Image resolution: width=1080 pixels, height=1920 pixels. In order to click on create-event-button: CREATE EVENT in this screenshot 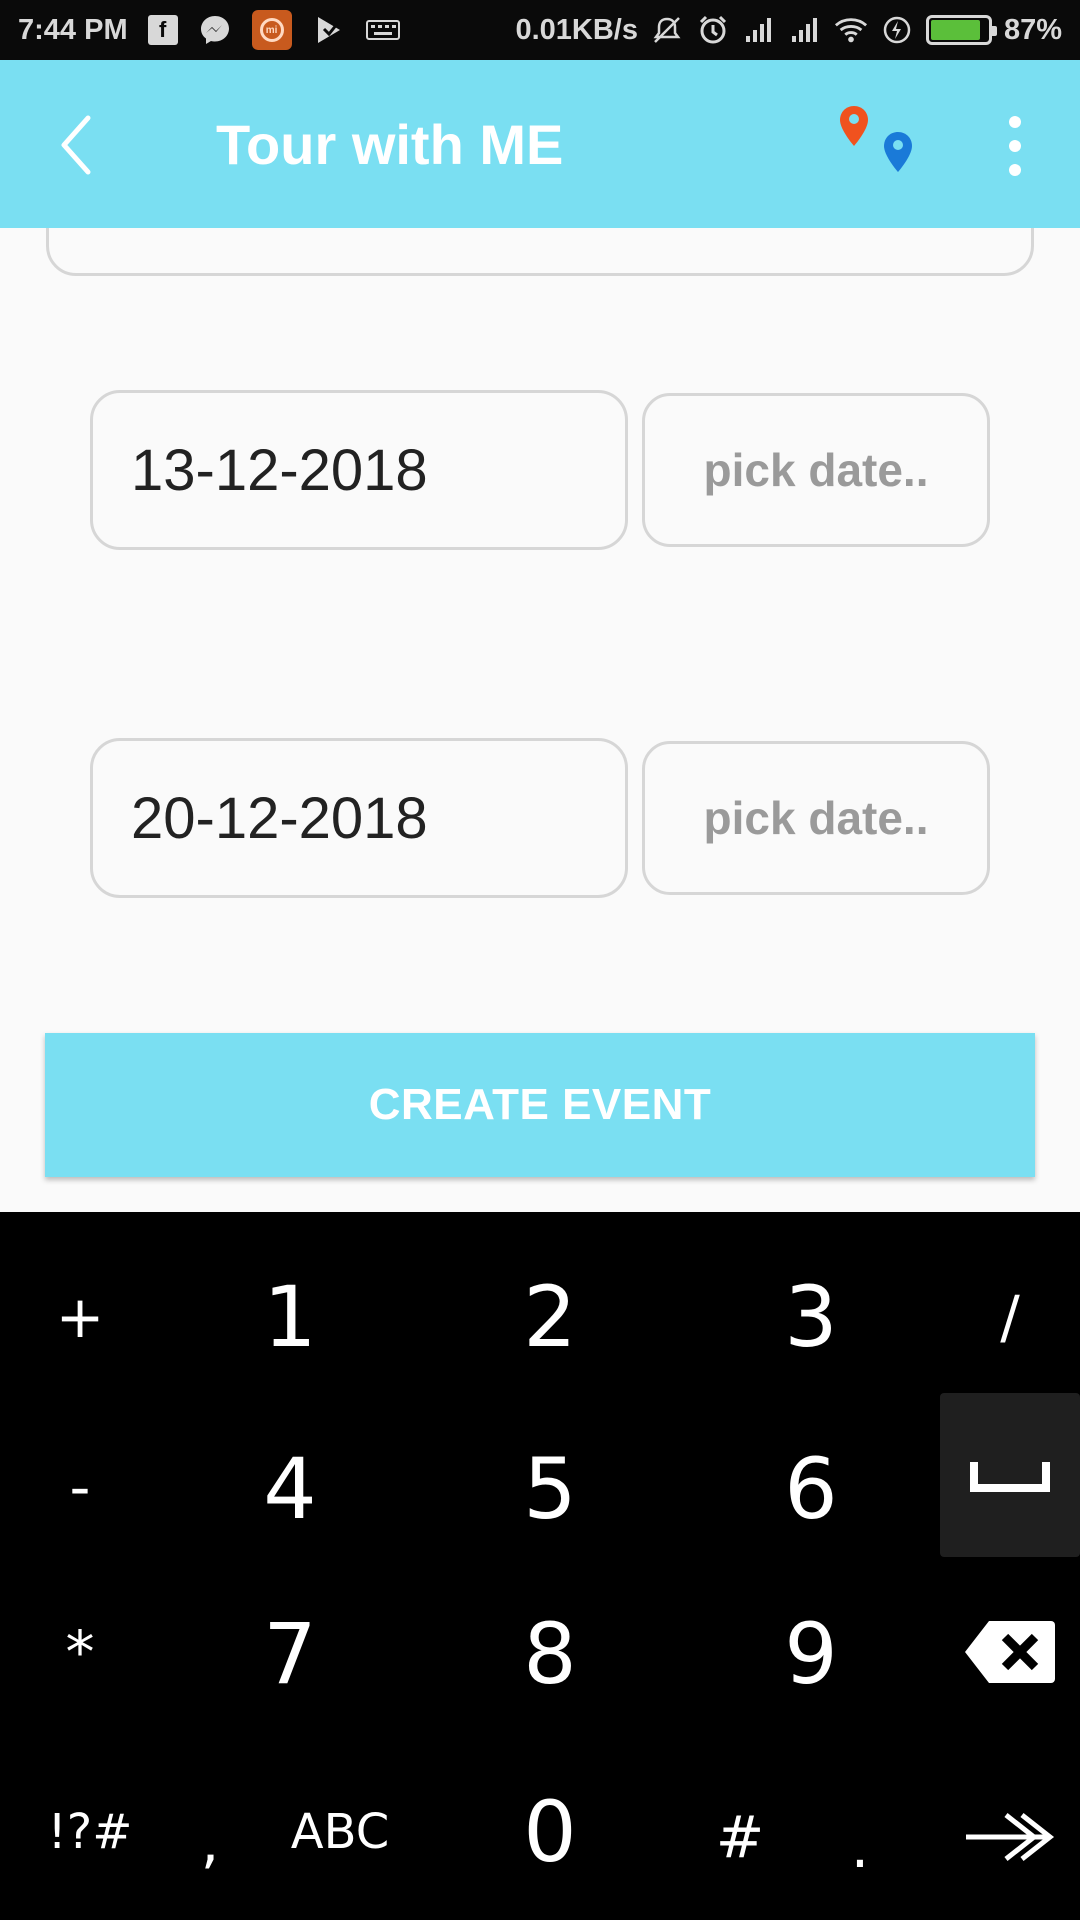, I will do `click(540, 1105)`.